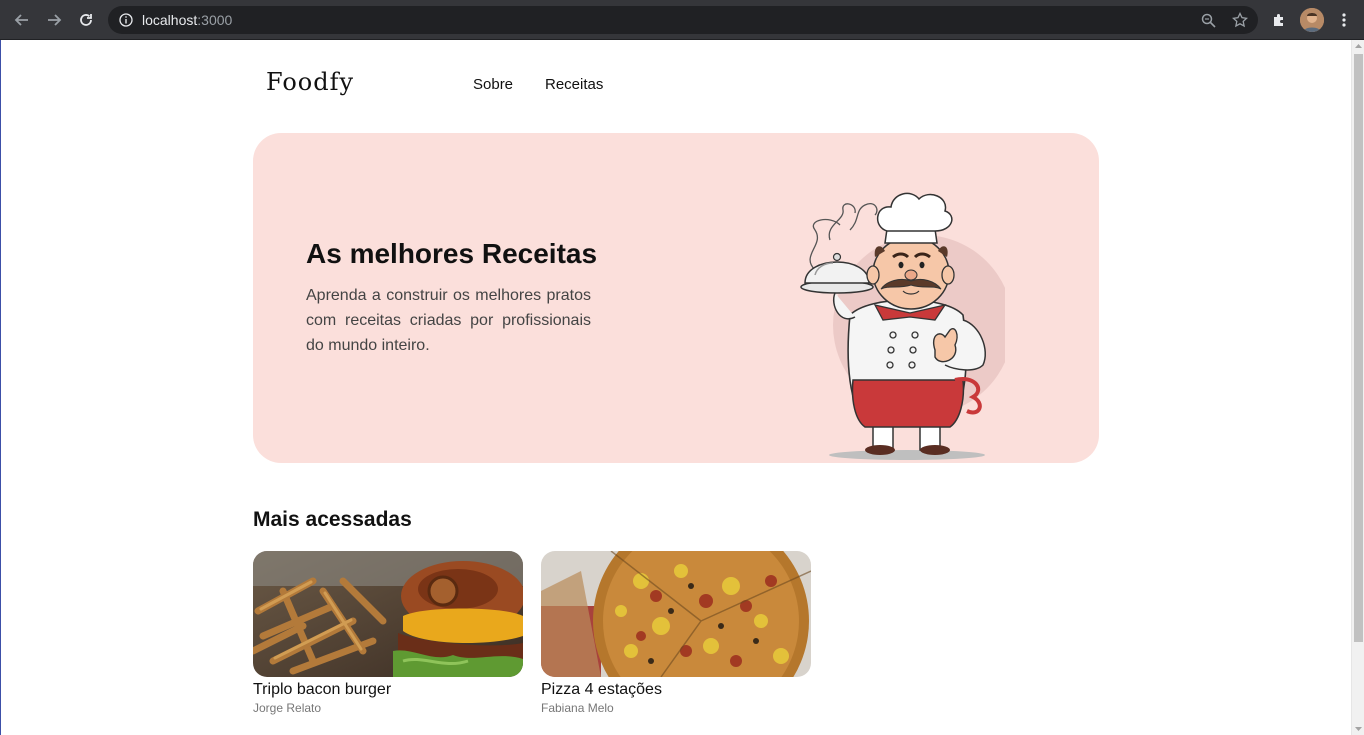 Image resolution: width=1364 pixels, height=735 pixels. I want to click on extensions-puzzle-icon, so click(1279, 20).